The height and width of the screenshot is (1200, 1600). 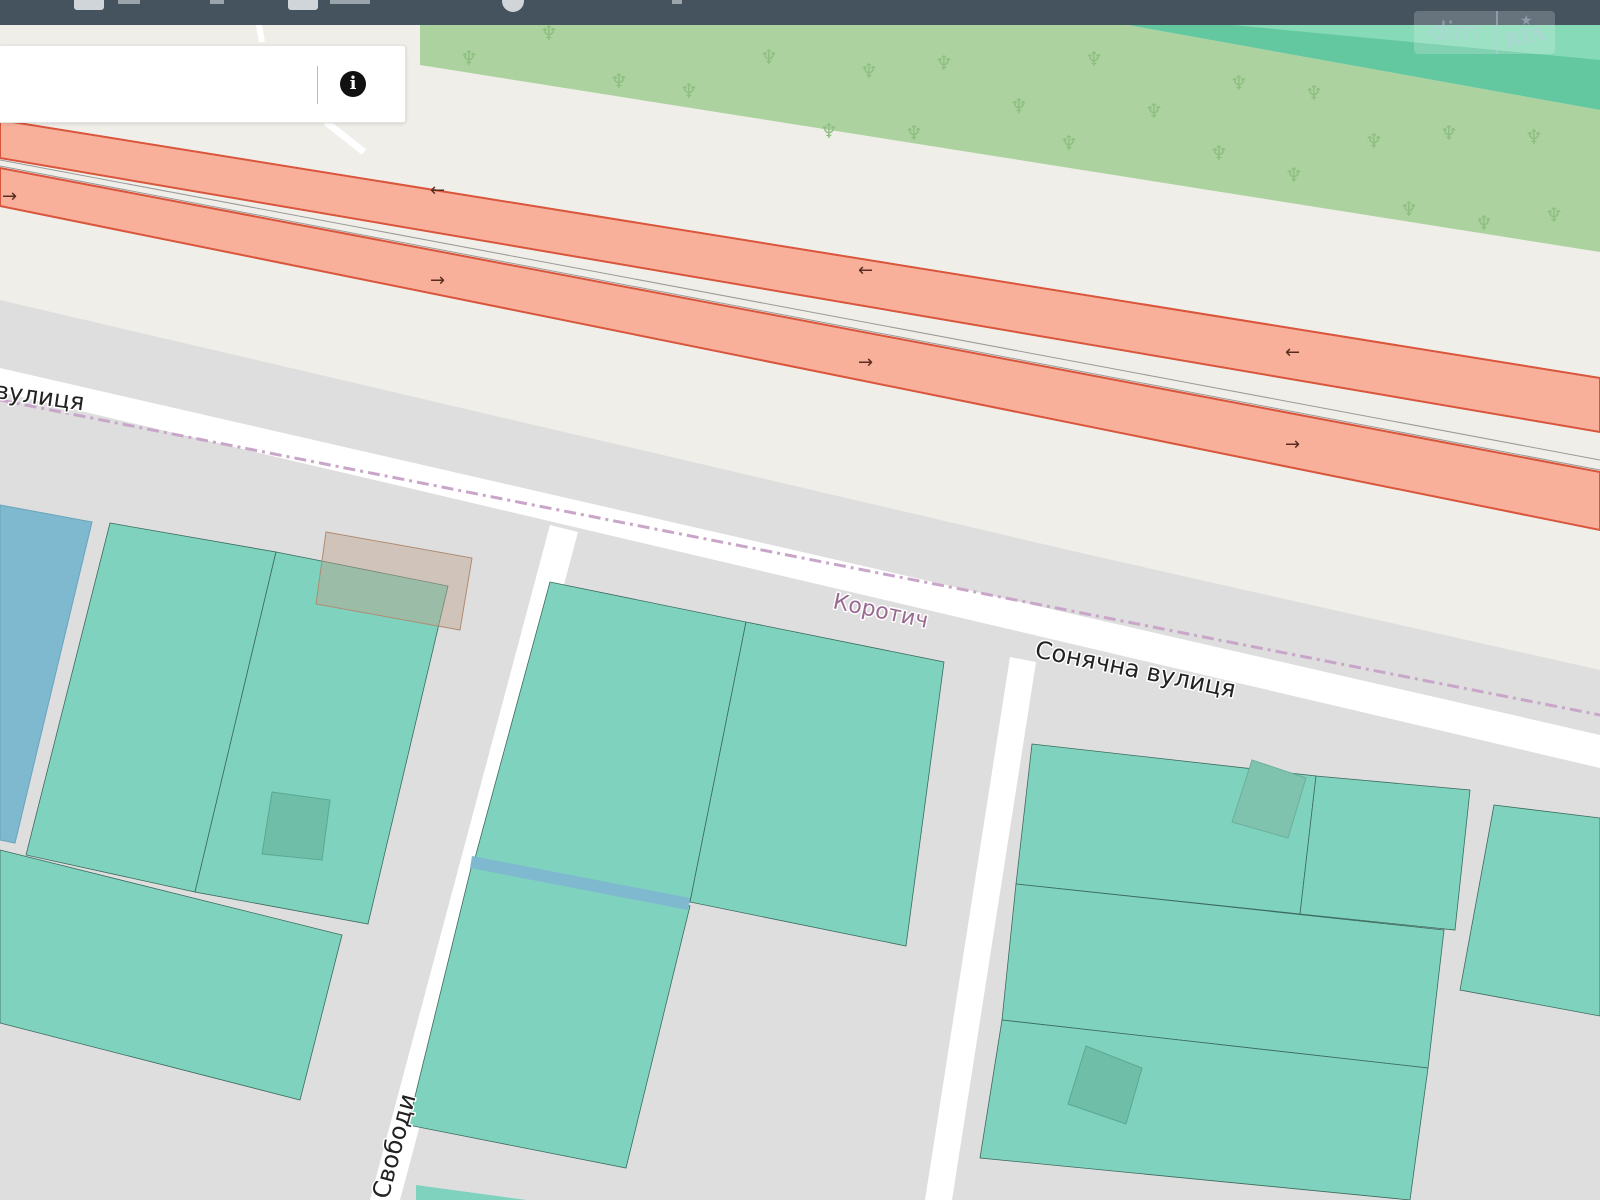 What do you see at coordinates (156, 84) in the screenshot?
I see `search-input` at bounding box center [156, 84].